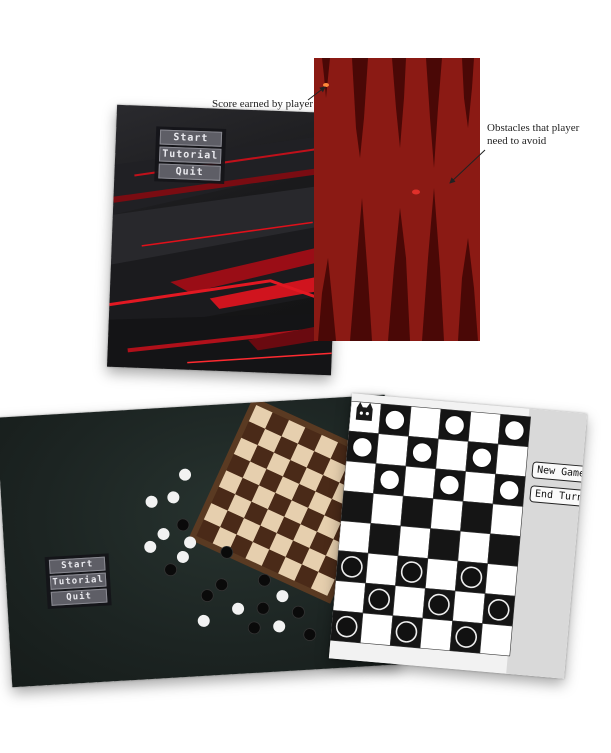 The height and width of the screenshot is (753, 611). I want to click on main-menu: Start Tutorial Quit, so click(190, 155).